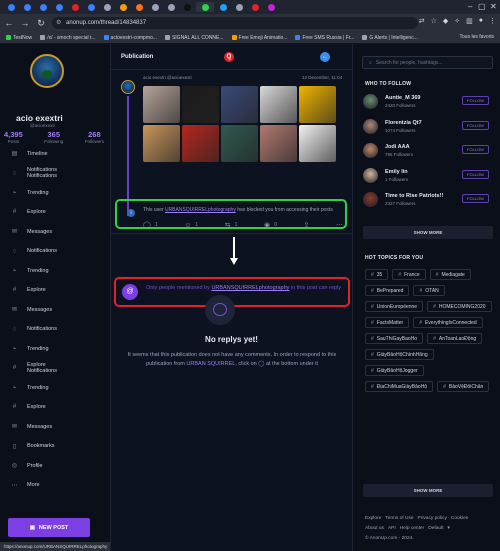 This screenshot has width=500, height=551. I want to click on sidebar-item-notifications: ♢ Notifications Notifications, so click(55, 174).